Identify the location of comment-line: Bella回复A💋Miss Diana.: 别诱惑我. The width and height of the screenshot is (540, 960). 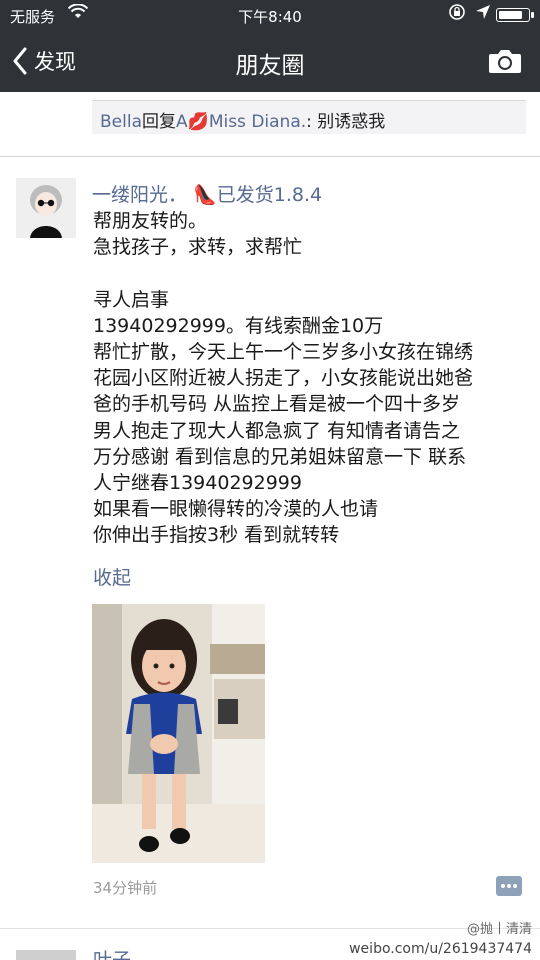
(242, 119).